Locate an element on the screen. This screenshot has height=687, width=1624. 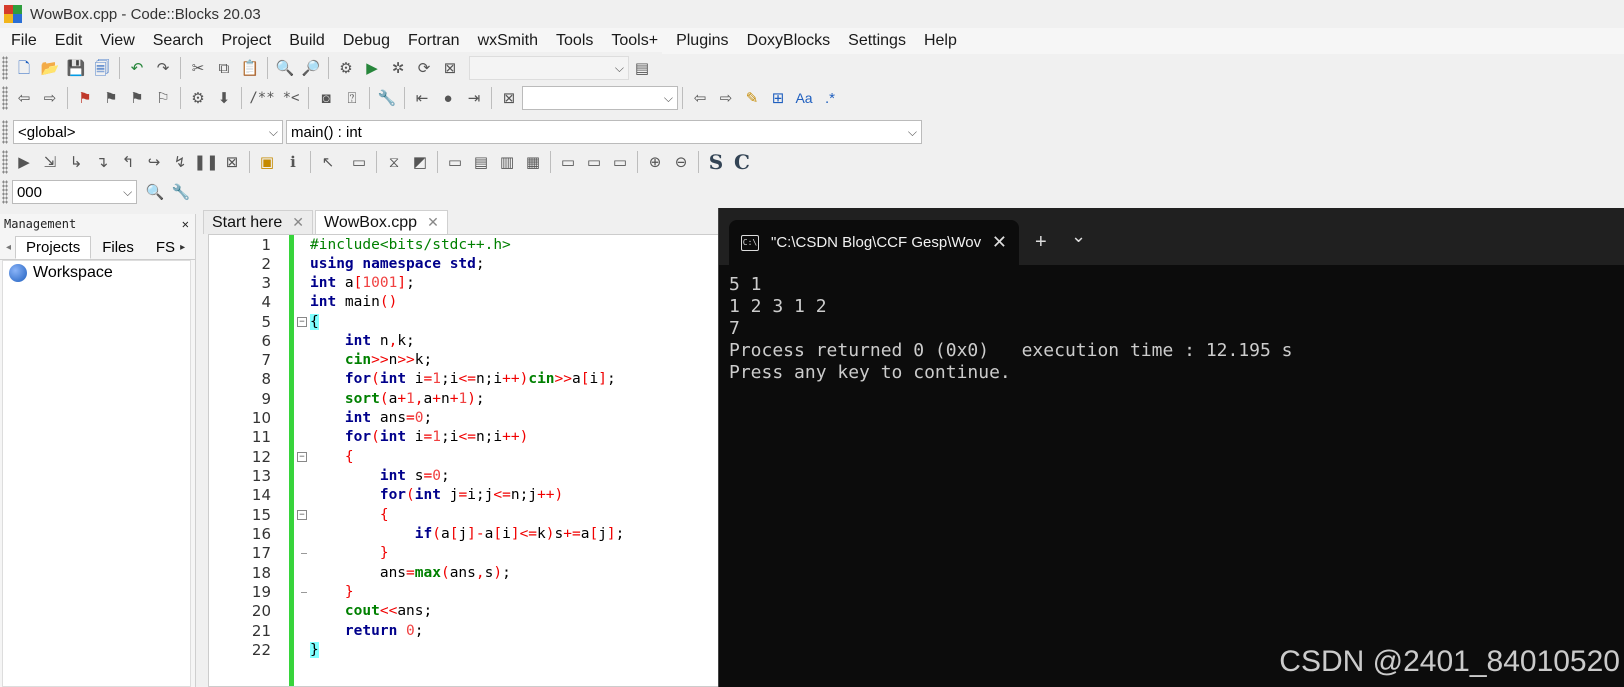
save-icon: 💾 is located at coordinates (76, 68).